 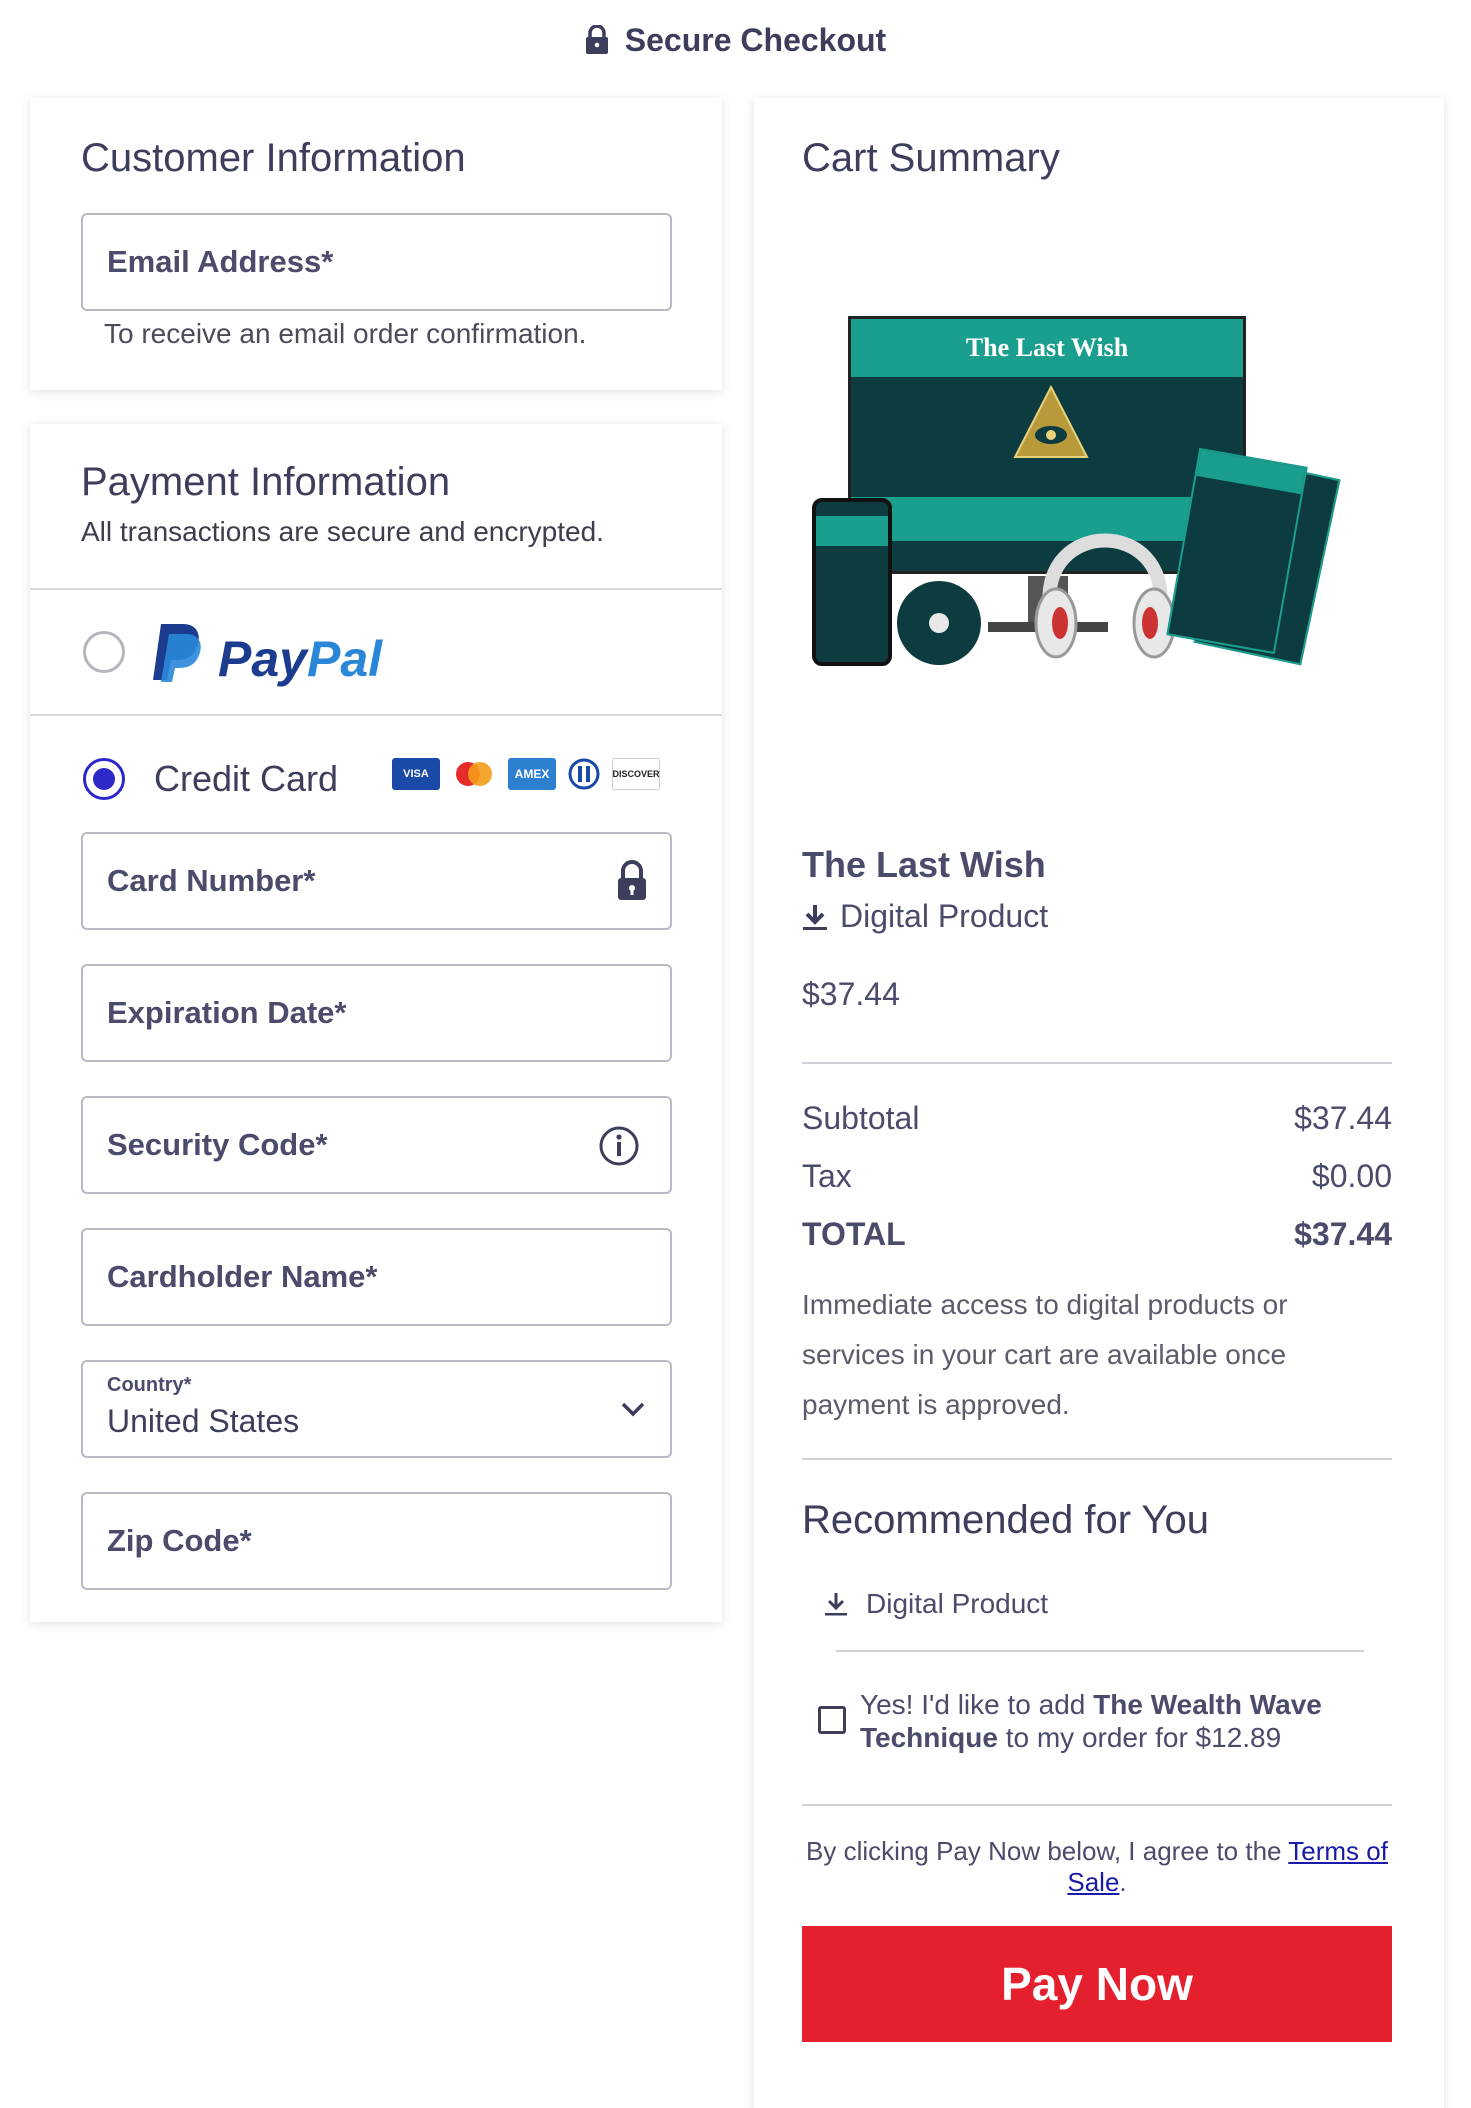 I want to click on card-brand-logos: VISA AMEX DISCOVER, so click(x=526, y=774).